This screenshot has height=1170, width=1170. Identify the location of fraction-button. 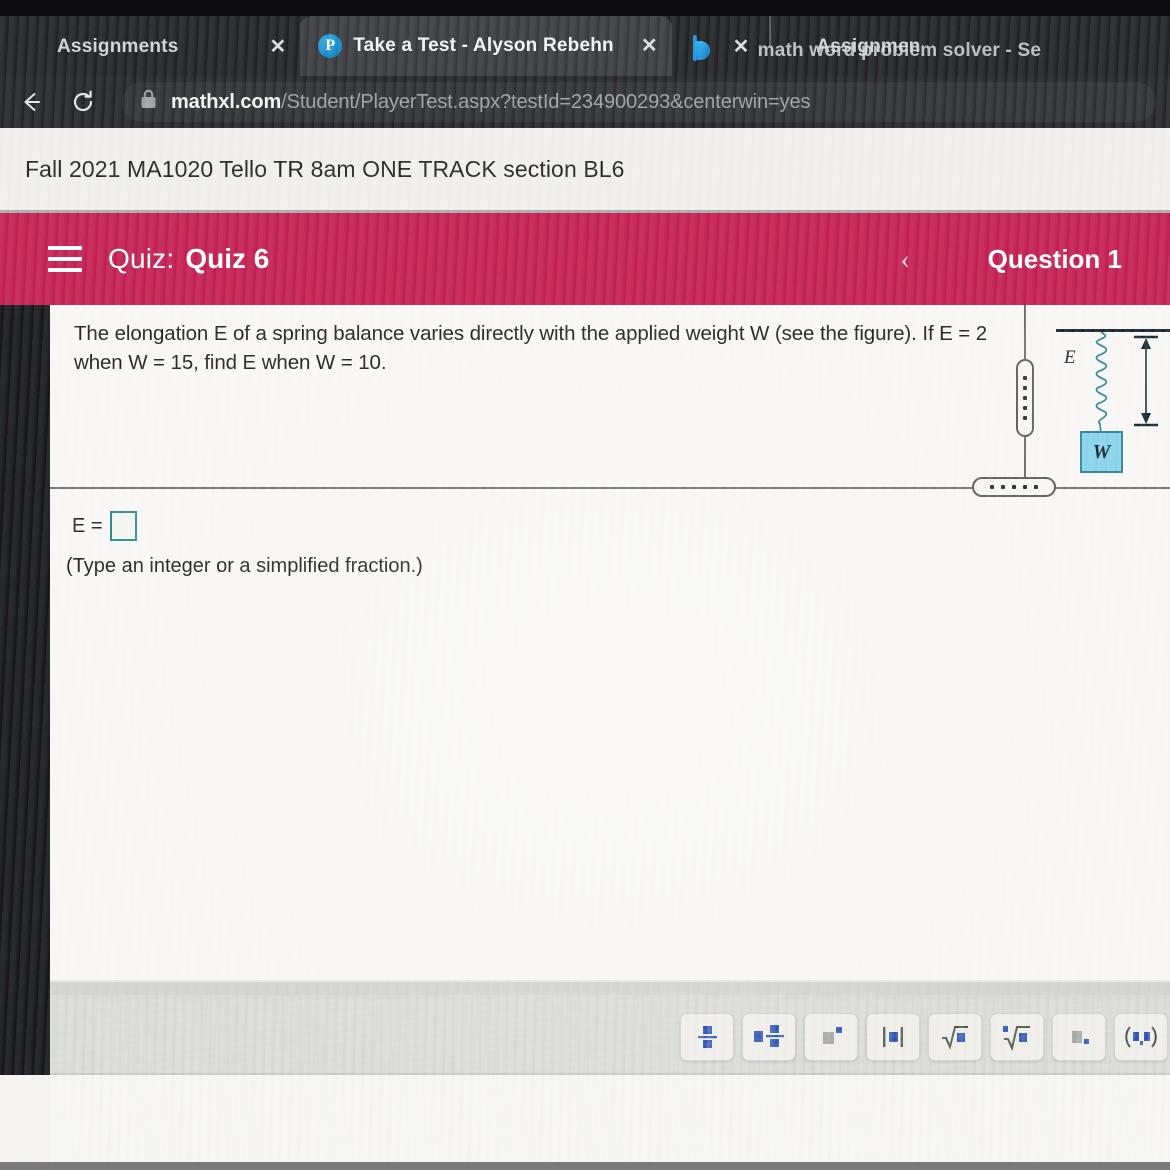
(707, 1037).